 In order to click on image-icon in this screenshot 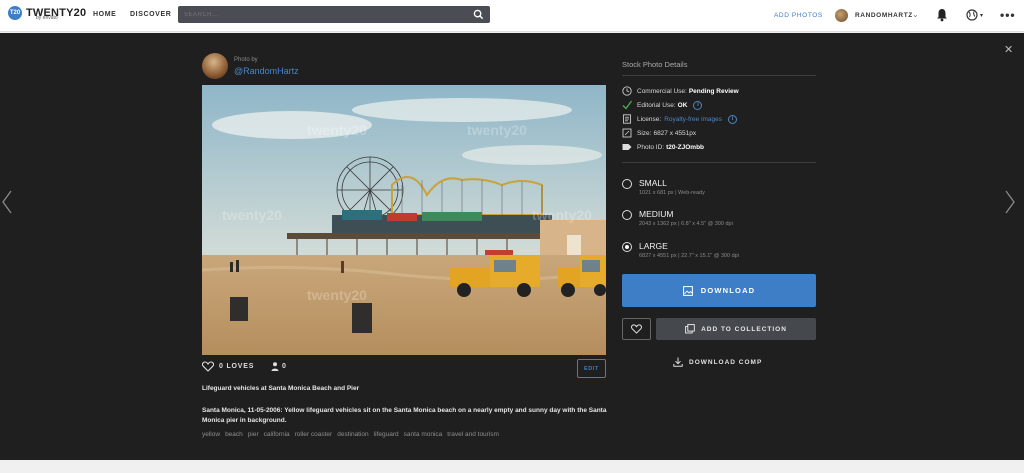, I will do `click(687, 290)`.